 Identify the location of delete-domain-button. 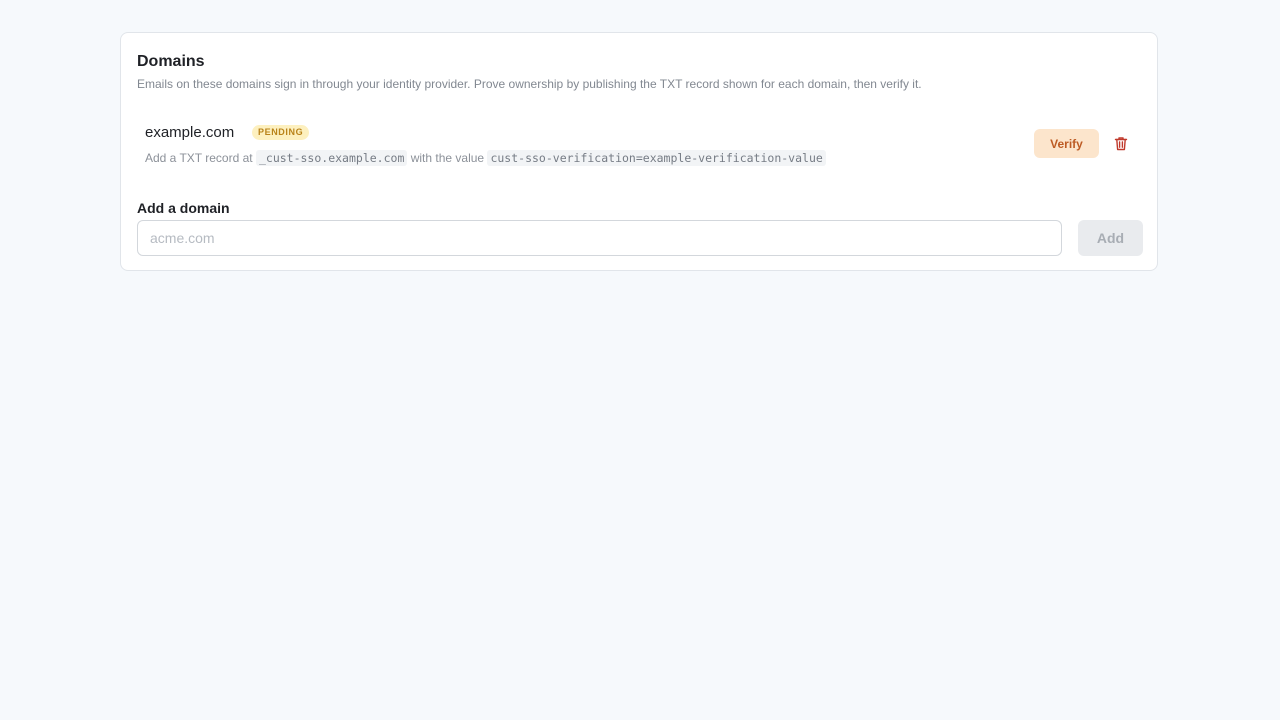
(1121, 143).